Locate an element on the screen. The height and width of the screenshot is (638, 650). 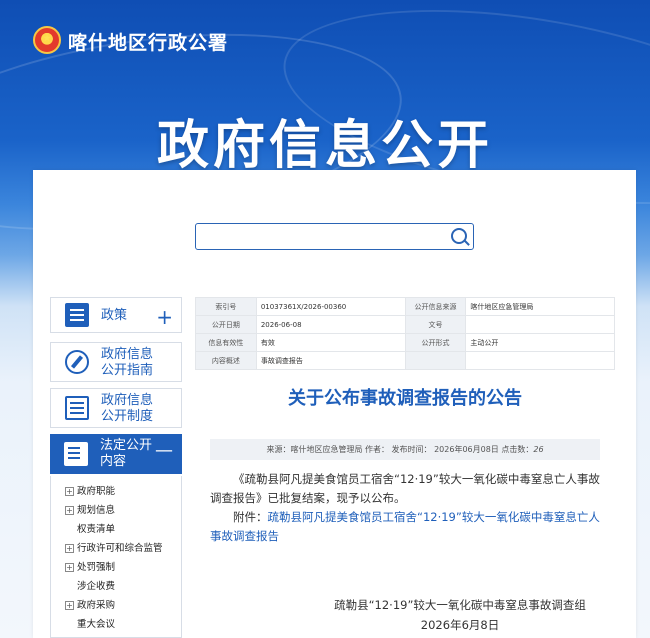
tree-item: + 规划信息 is located at coordinates (116, 510).